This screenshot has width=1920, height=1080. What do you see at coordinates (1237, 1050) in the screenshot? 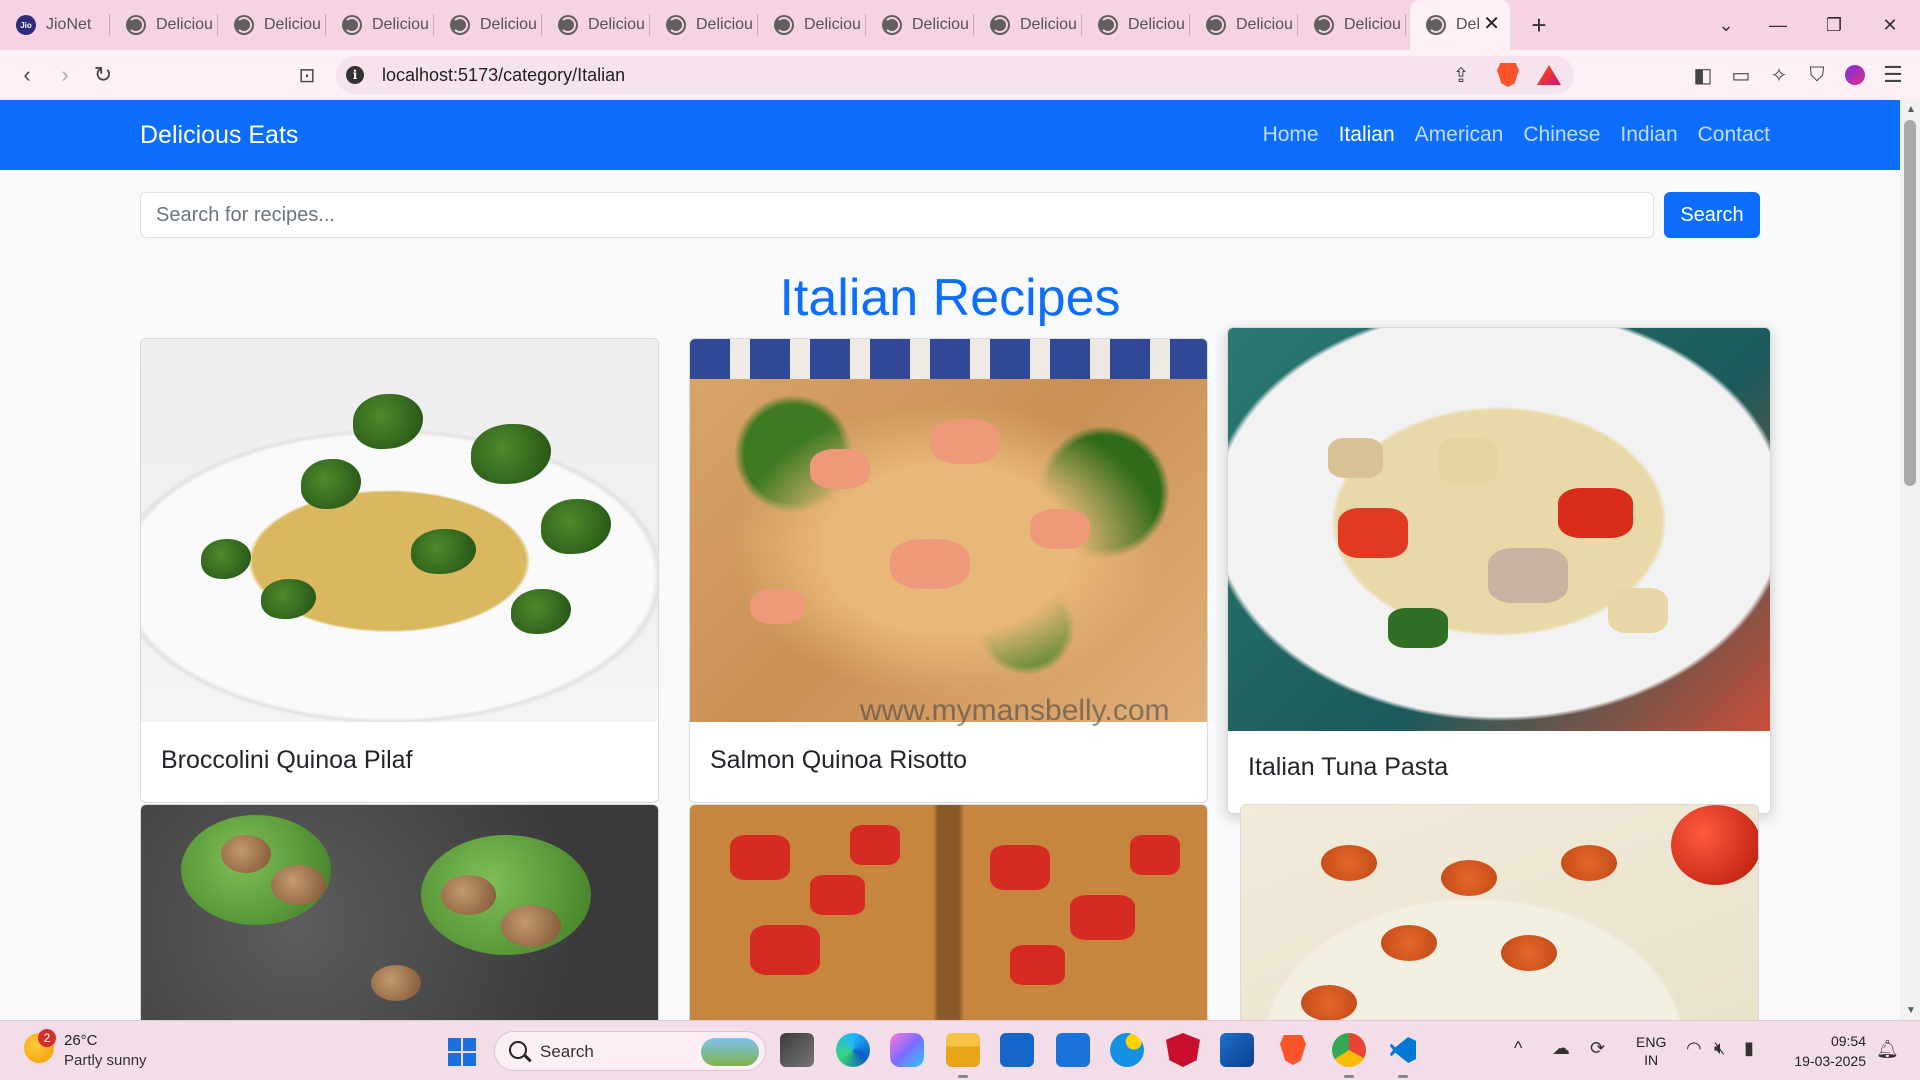
I see `outlook-icon` at bounding box center [1237, 1050].